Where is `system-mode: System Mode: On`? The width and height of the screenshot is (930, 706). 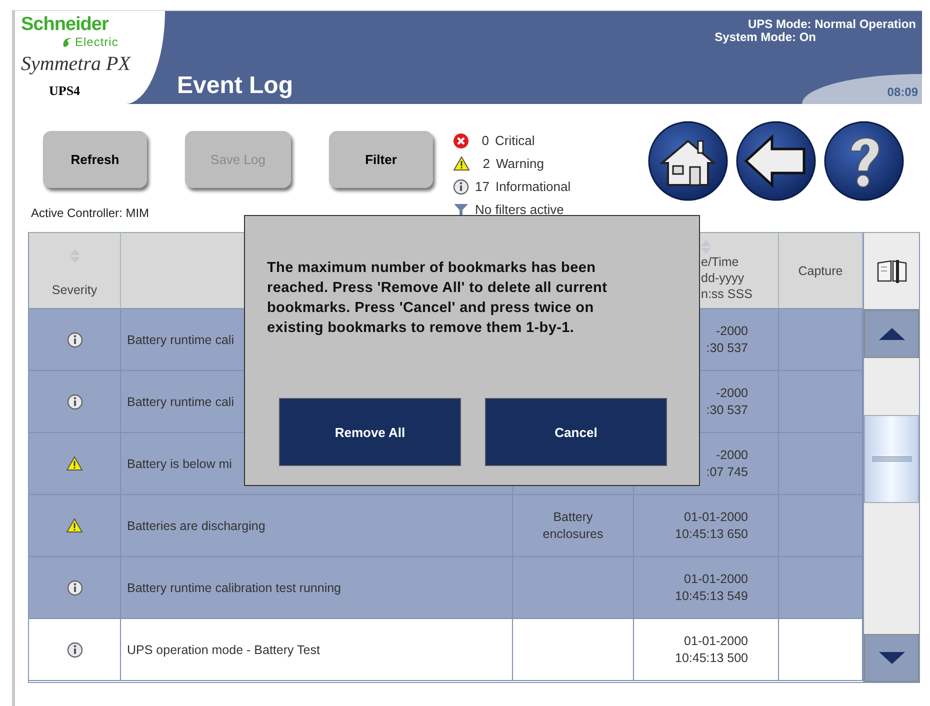 system-mode: System Mode: On is located at coordinates (765, 37).